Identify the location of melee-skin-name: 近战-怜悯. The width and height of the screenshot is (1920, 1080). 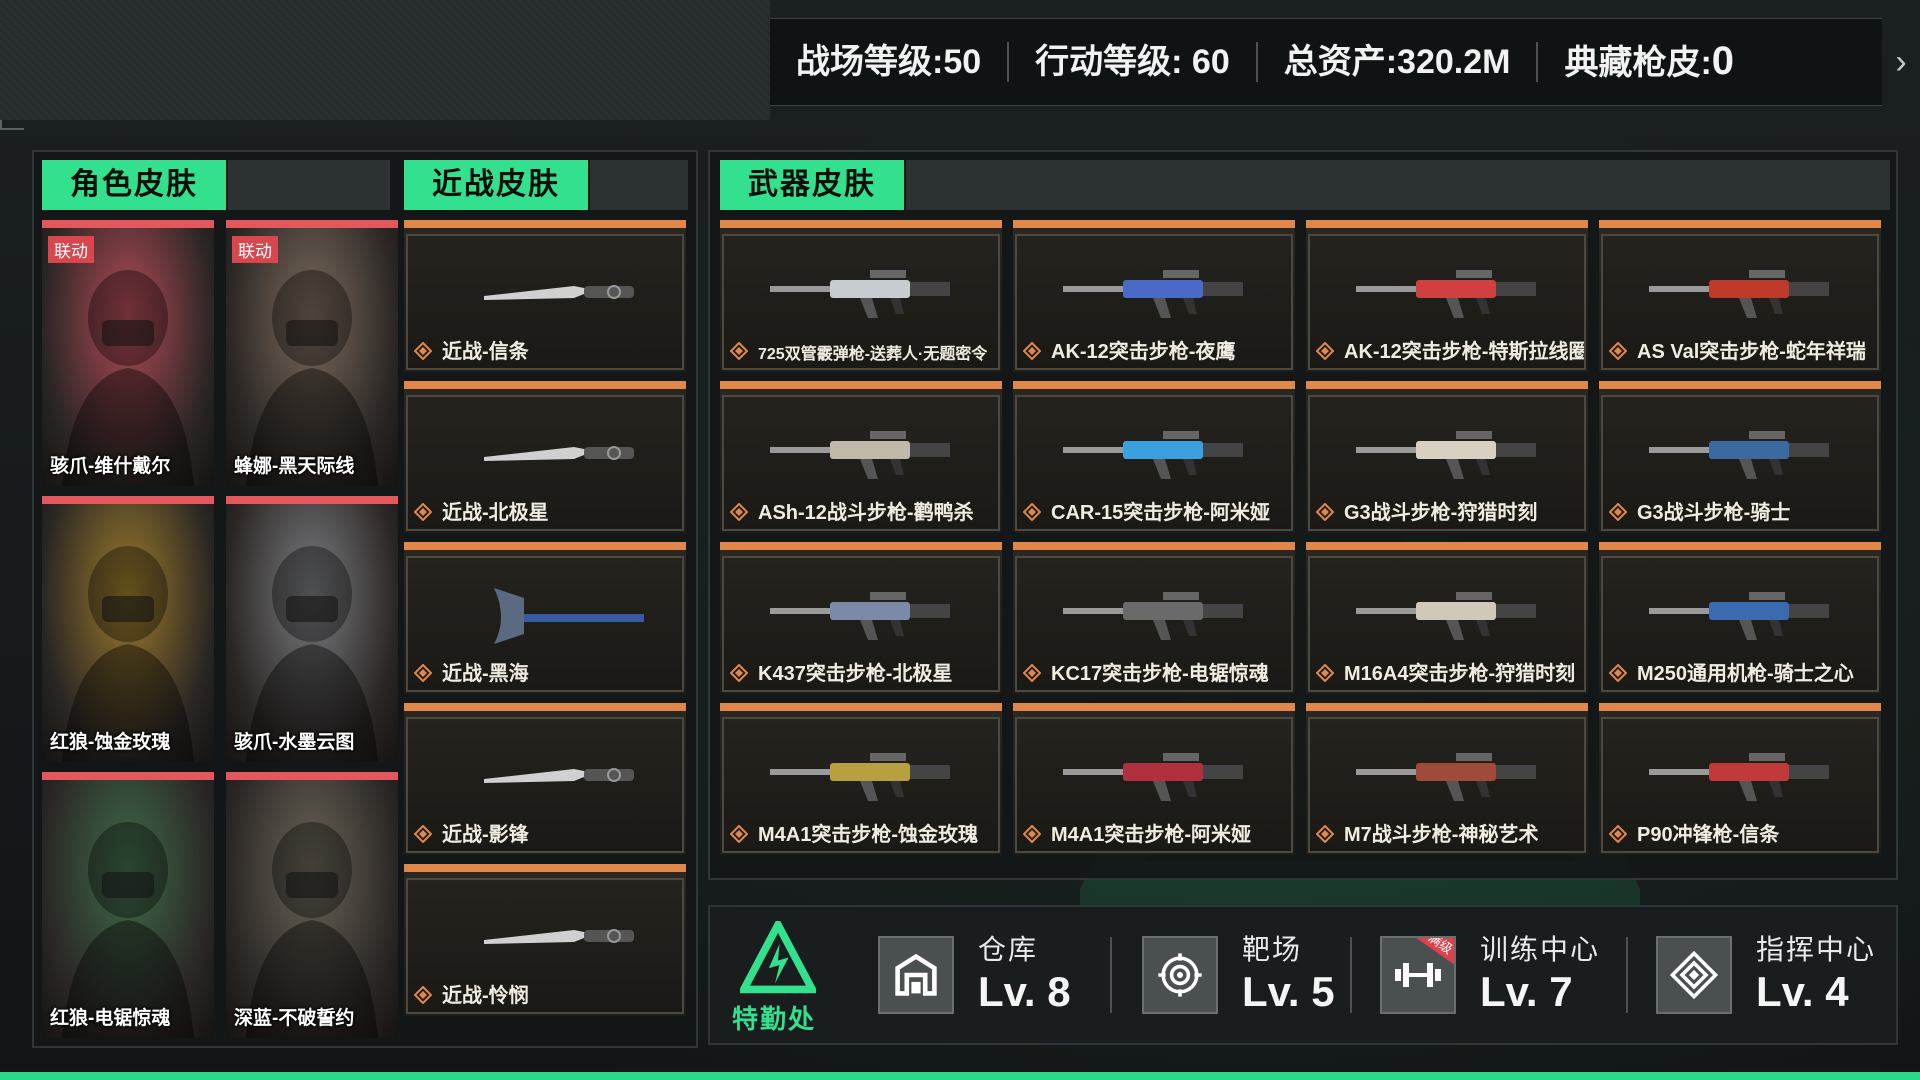
(485, 996).